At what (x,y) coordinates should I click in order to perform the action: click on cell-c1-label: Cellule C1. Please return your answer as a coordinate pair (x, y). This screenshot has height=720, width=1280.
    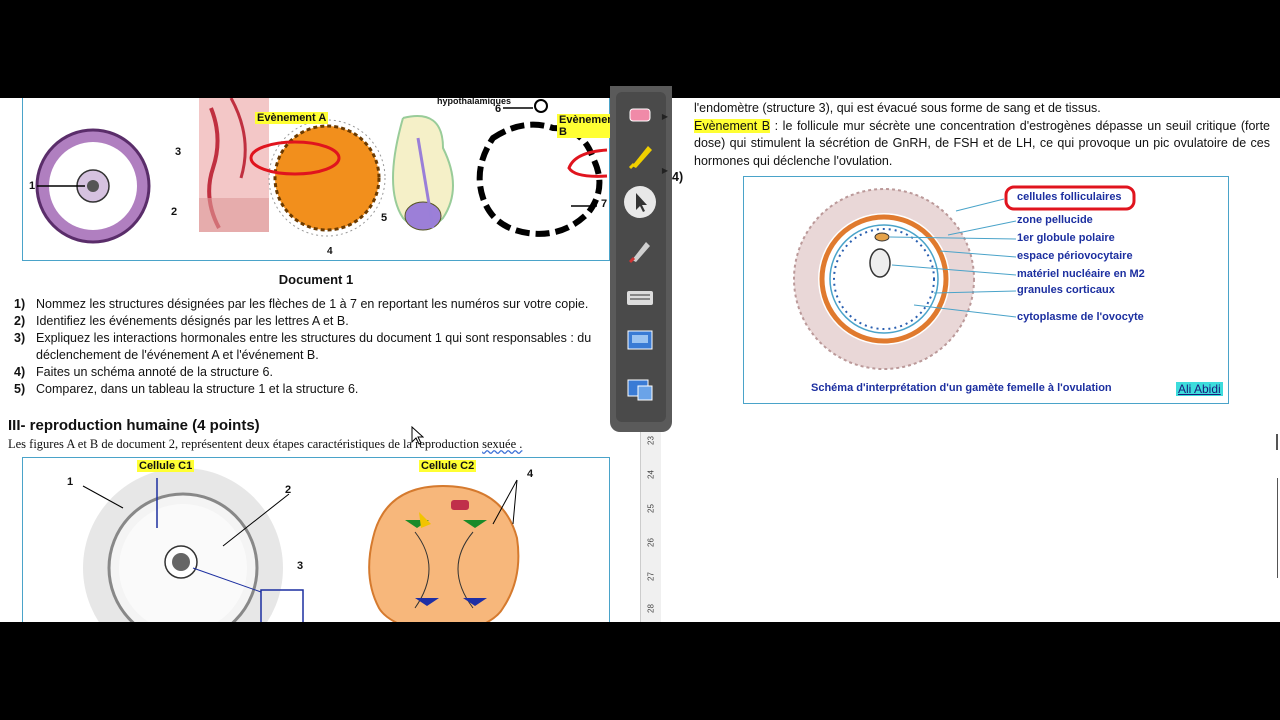
    Looking at the image, I should click on (166, 466).